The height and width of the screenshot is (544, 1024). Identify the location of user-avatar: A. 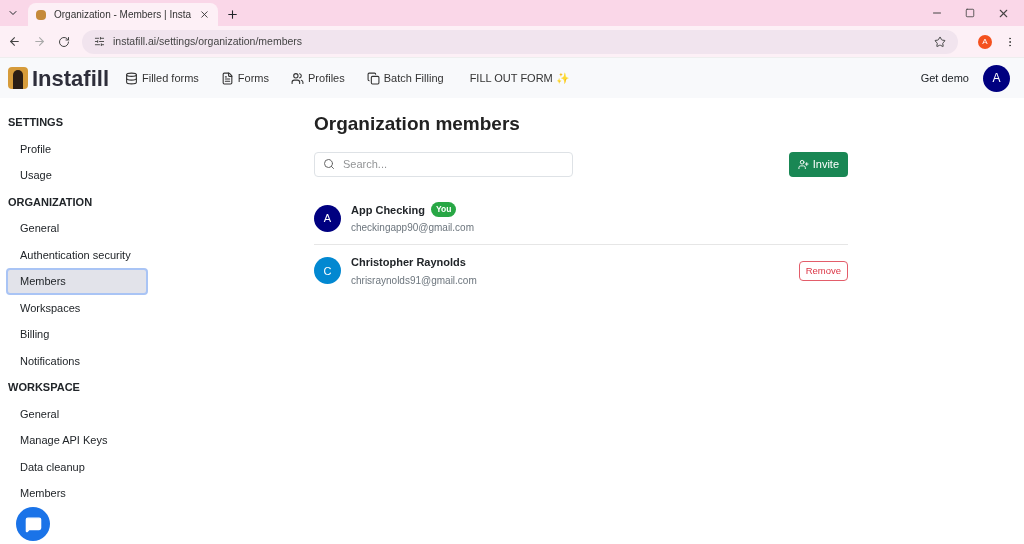
(996, 78).